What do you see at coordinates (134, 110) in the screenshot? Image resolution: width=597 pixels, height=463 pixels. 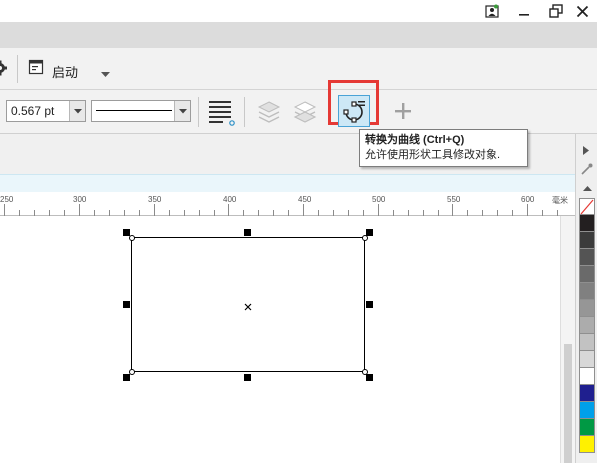 I see `line-style-preview` at bounding box center [134, 110].